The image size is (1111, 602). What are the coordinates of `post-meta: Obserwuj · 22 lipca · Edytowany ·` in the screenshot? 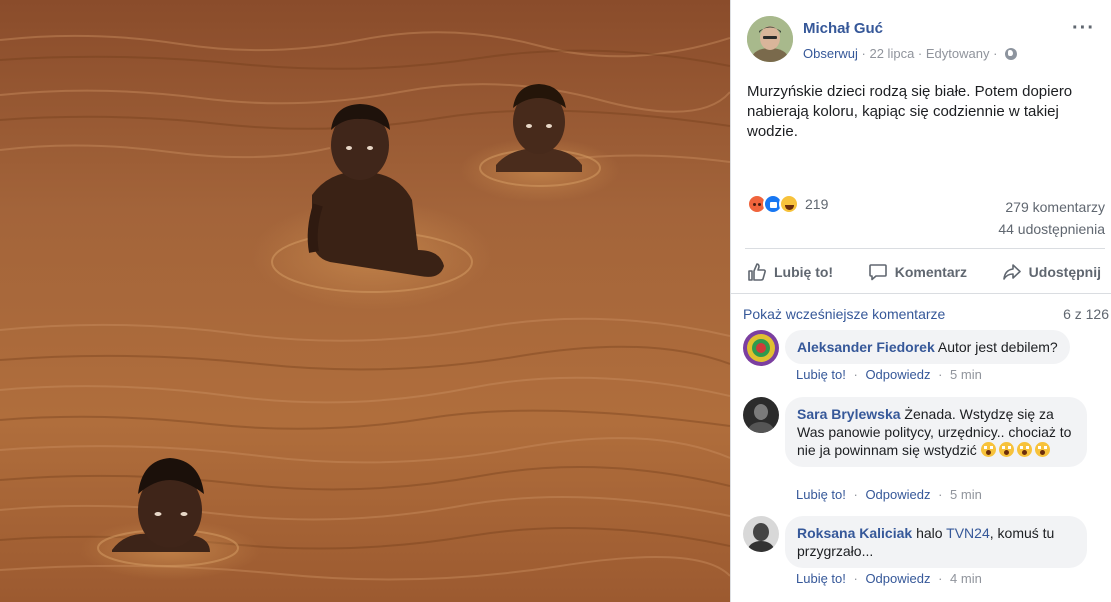 It's located at (910, 53).